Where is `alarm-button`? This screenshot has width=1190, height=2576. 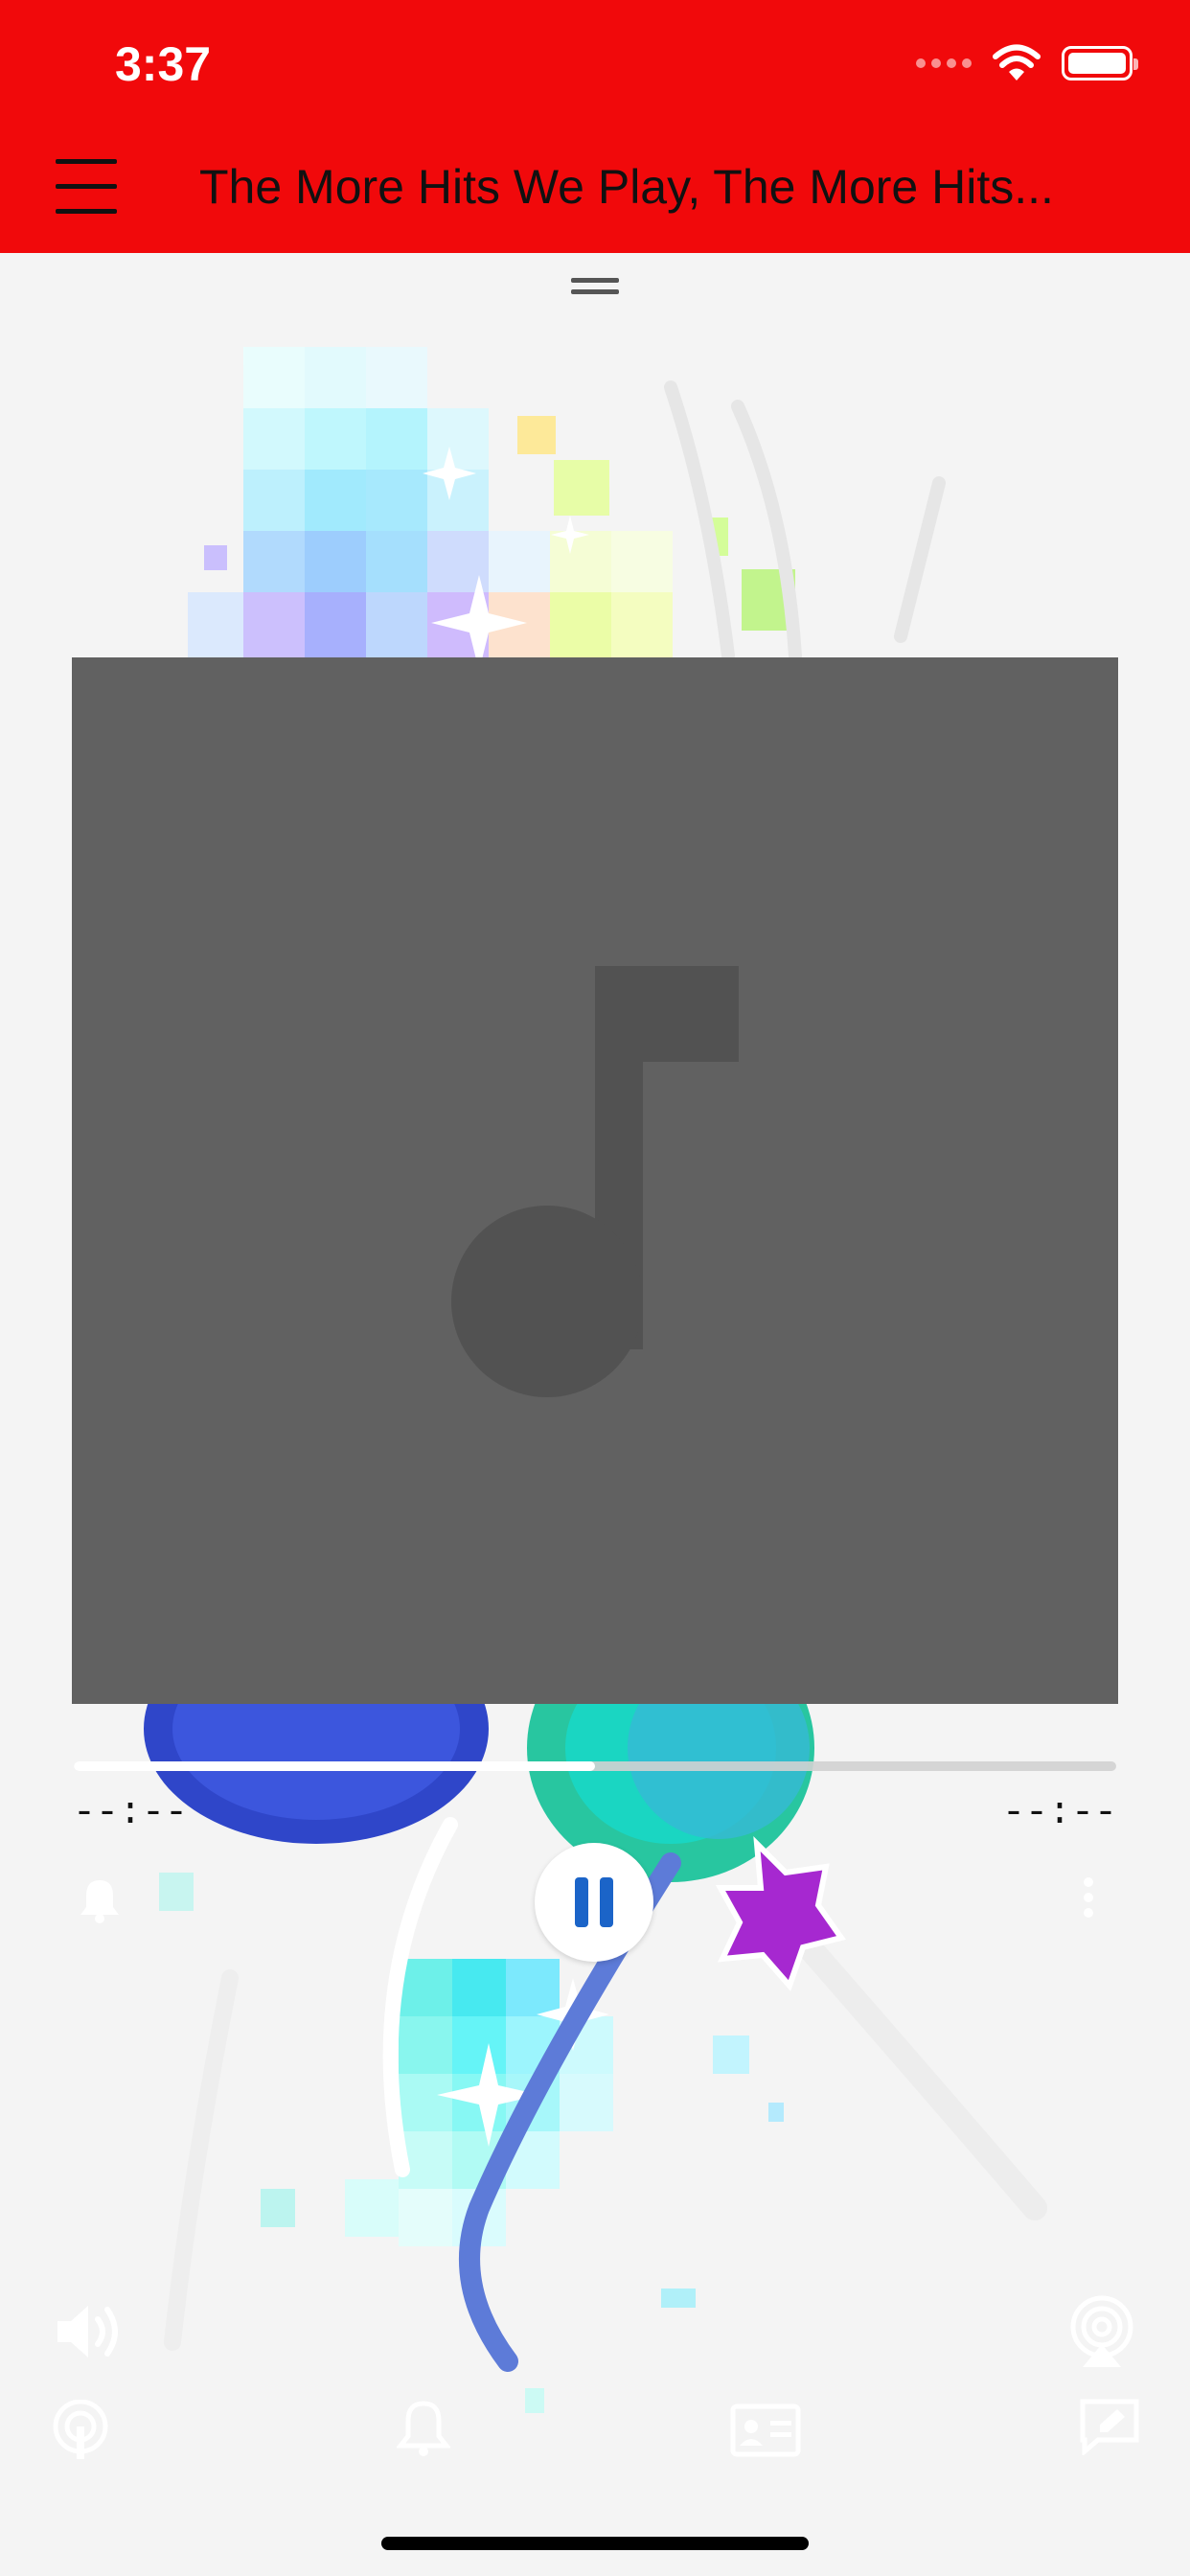 alarm-button is located at coordinates (100, 1900).